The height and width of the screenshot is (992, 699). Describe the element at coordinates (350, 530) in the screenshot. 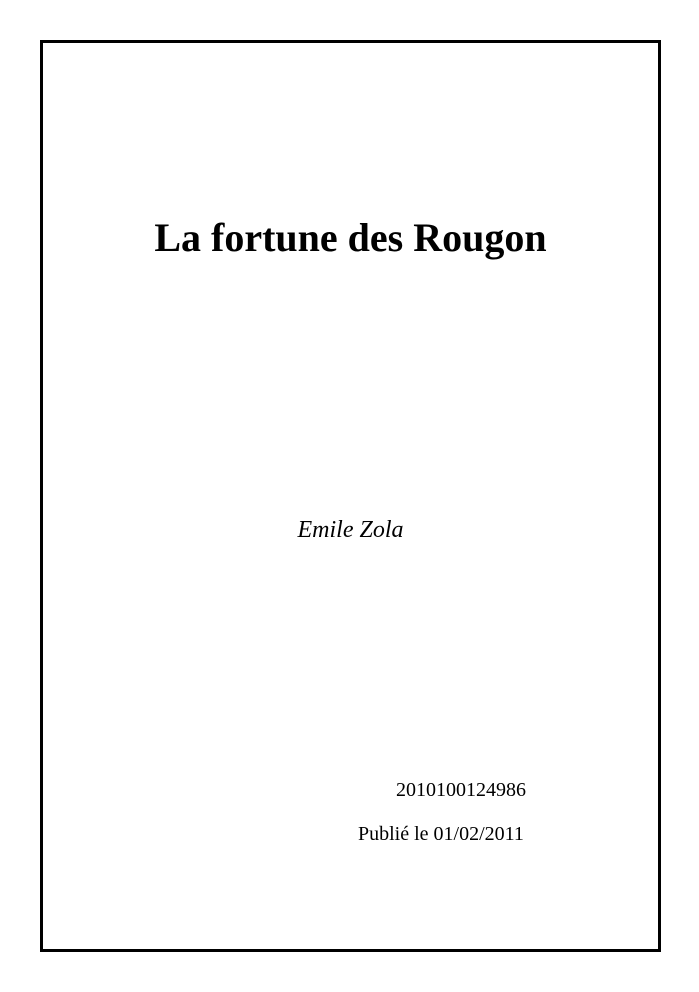

I see `book-author: Emile Zola` at that location.